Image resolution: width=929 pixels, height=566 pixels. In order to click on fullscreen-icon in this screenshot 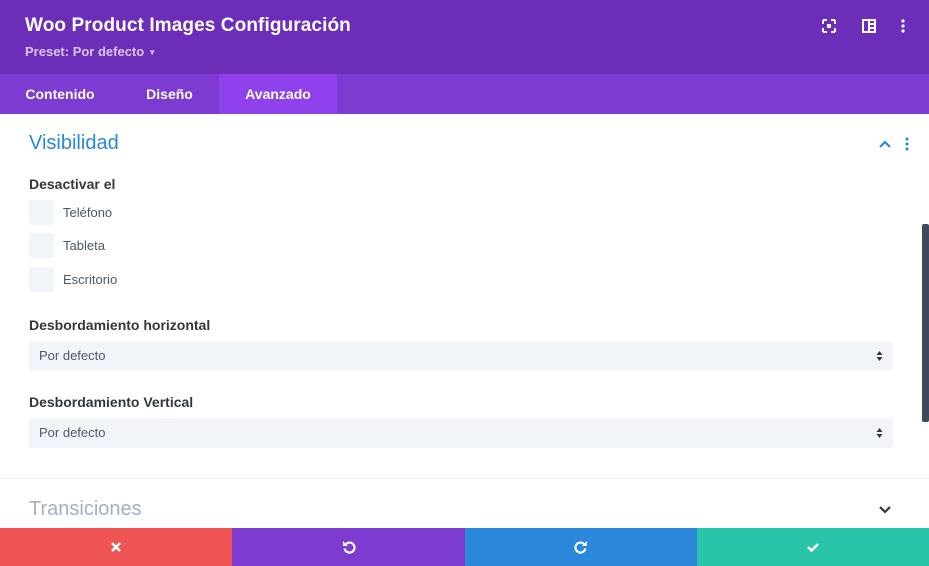, I will do `click(829, 26)`.